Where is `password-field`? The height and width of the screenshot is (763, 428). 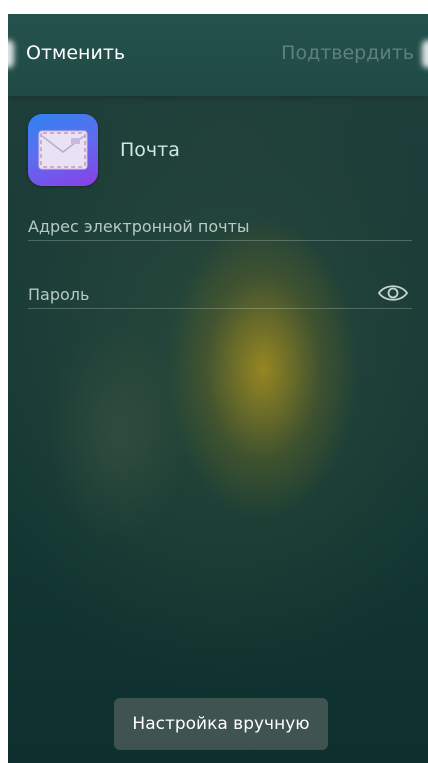 password-field is located at coordinates (220, 294).